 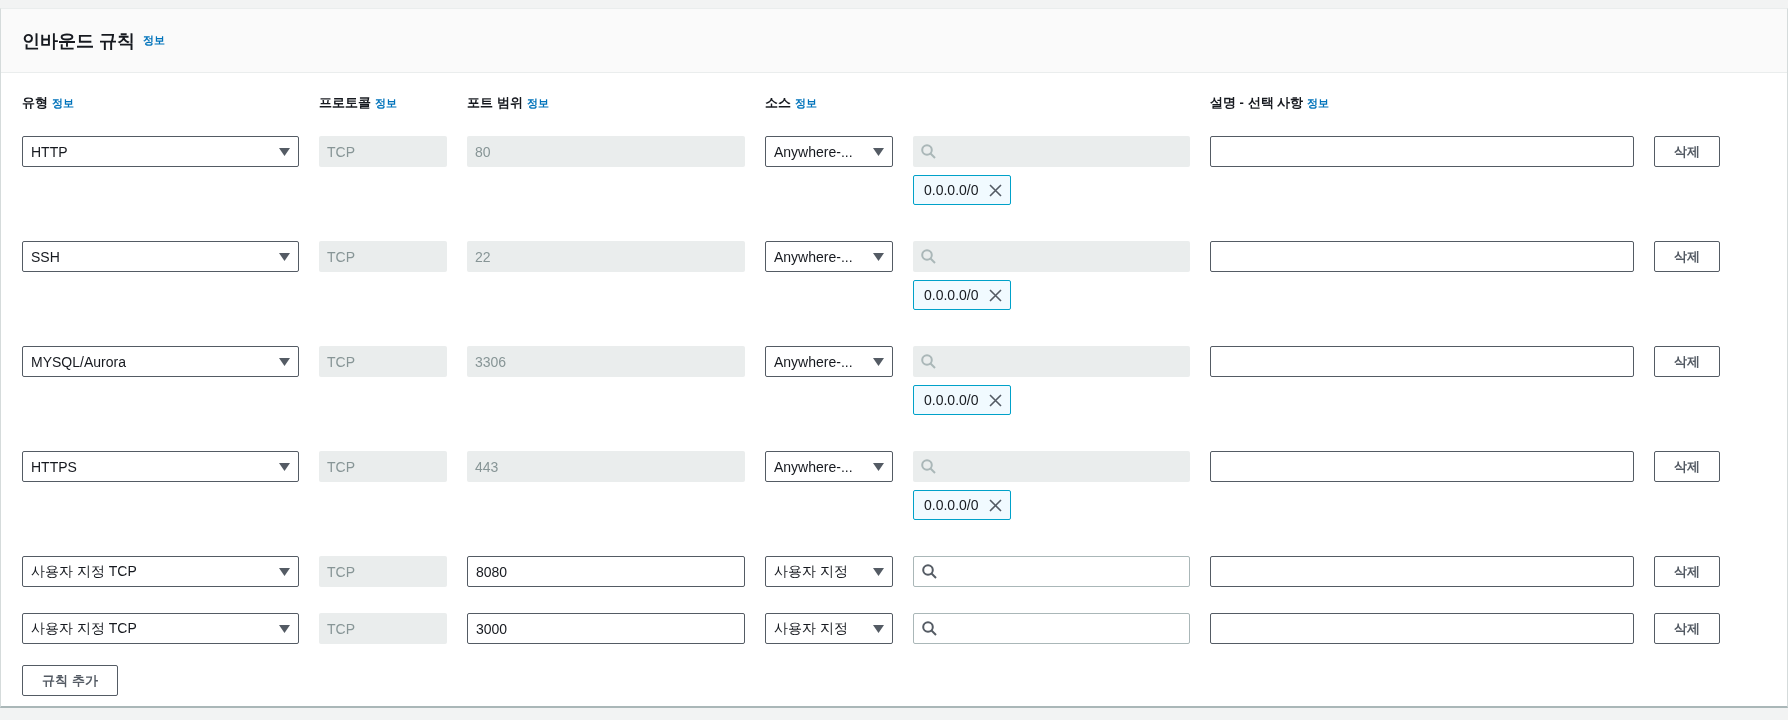 What do you see at coordinates (70, 680) in the screenshot?
I see `add-rule-button: 규칙 추가` at bounding box center [70, 680].